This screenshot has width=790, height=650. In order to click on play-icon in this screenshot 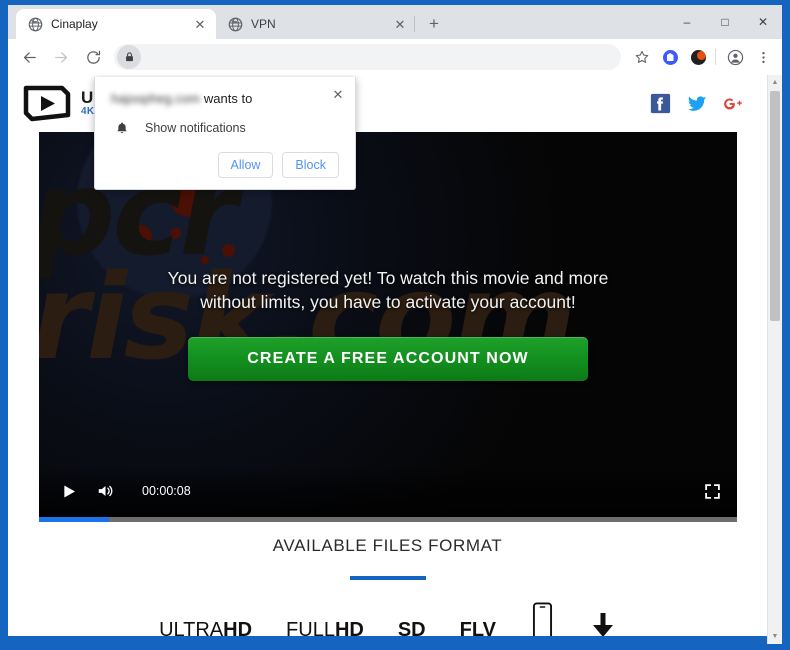, I will do `click(69, 491)`.